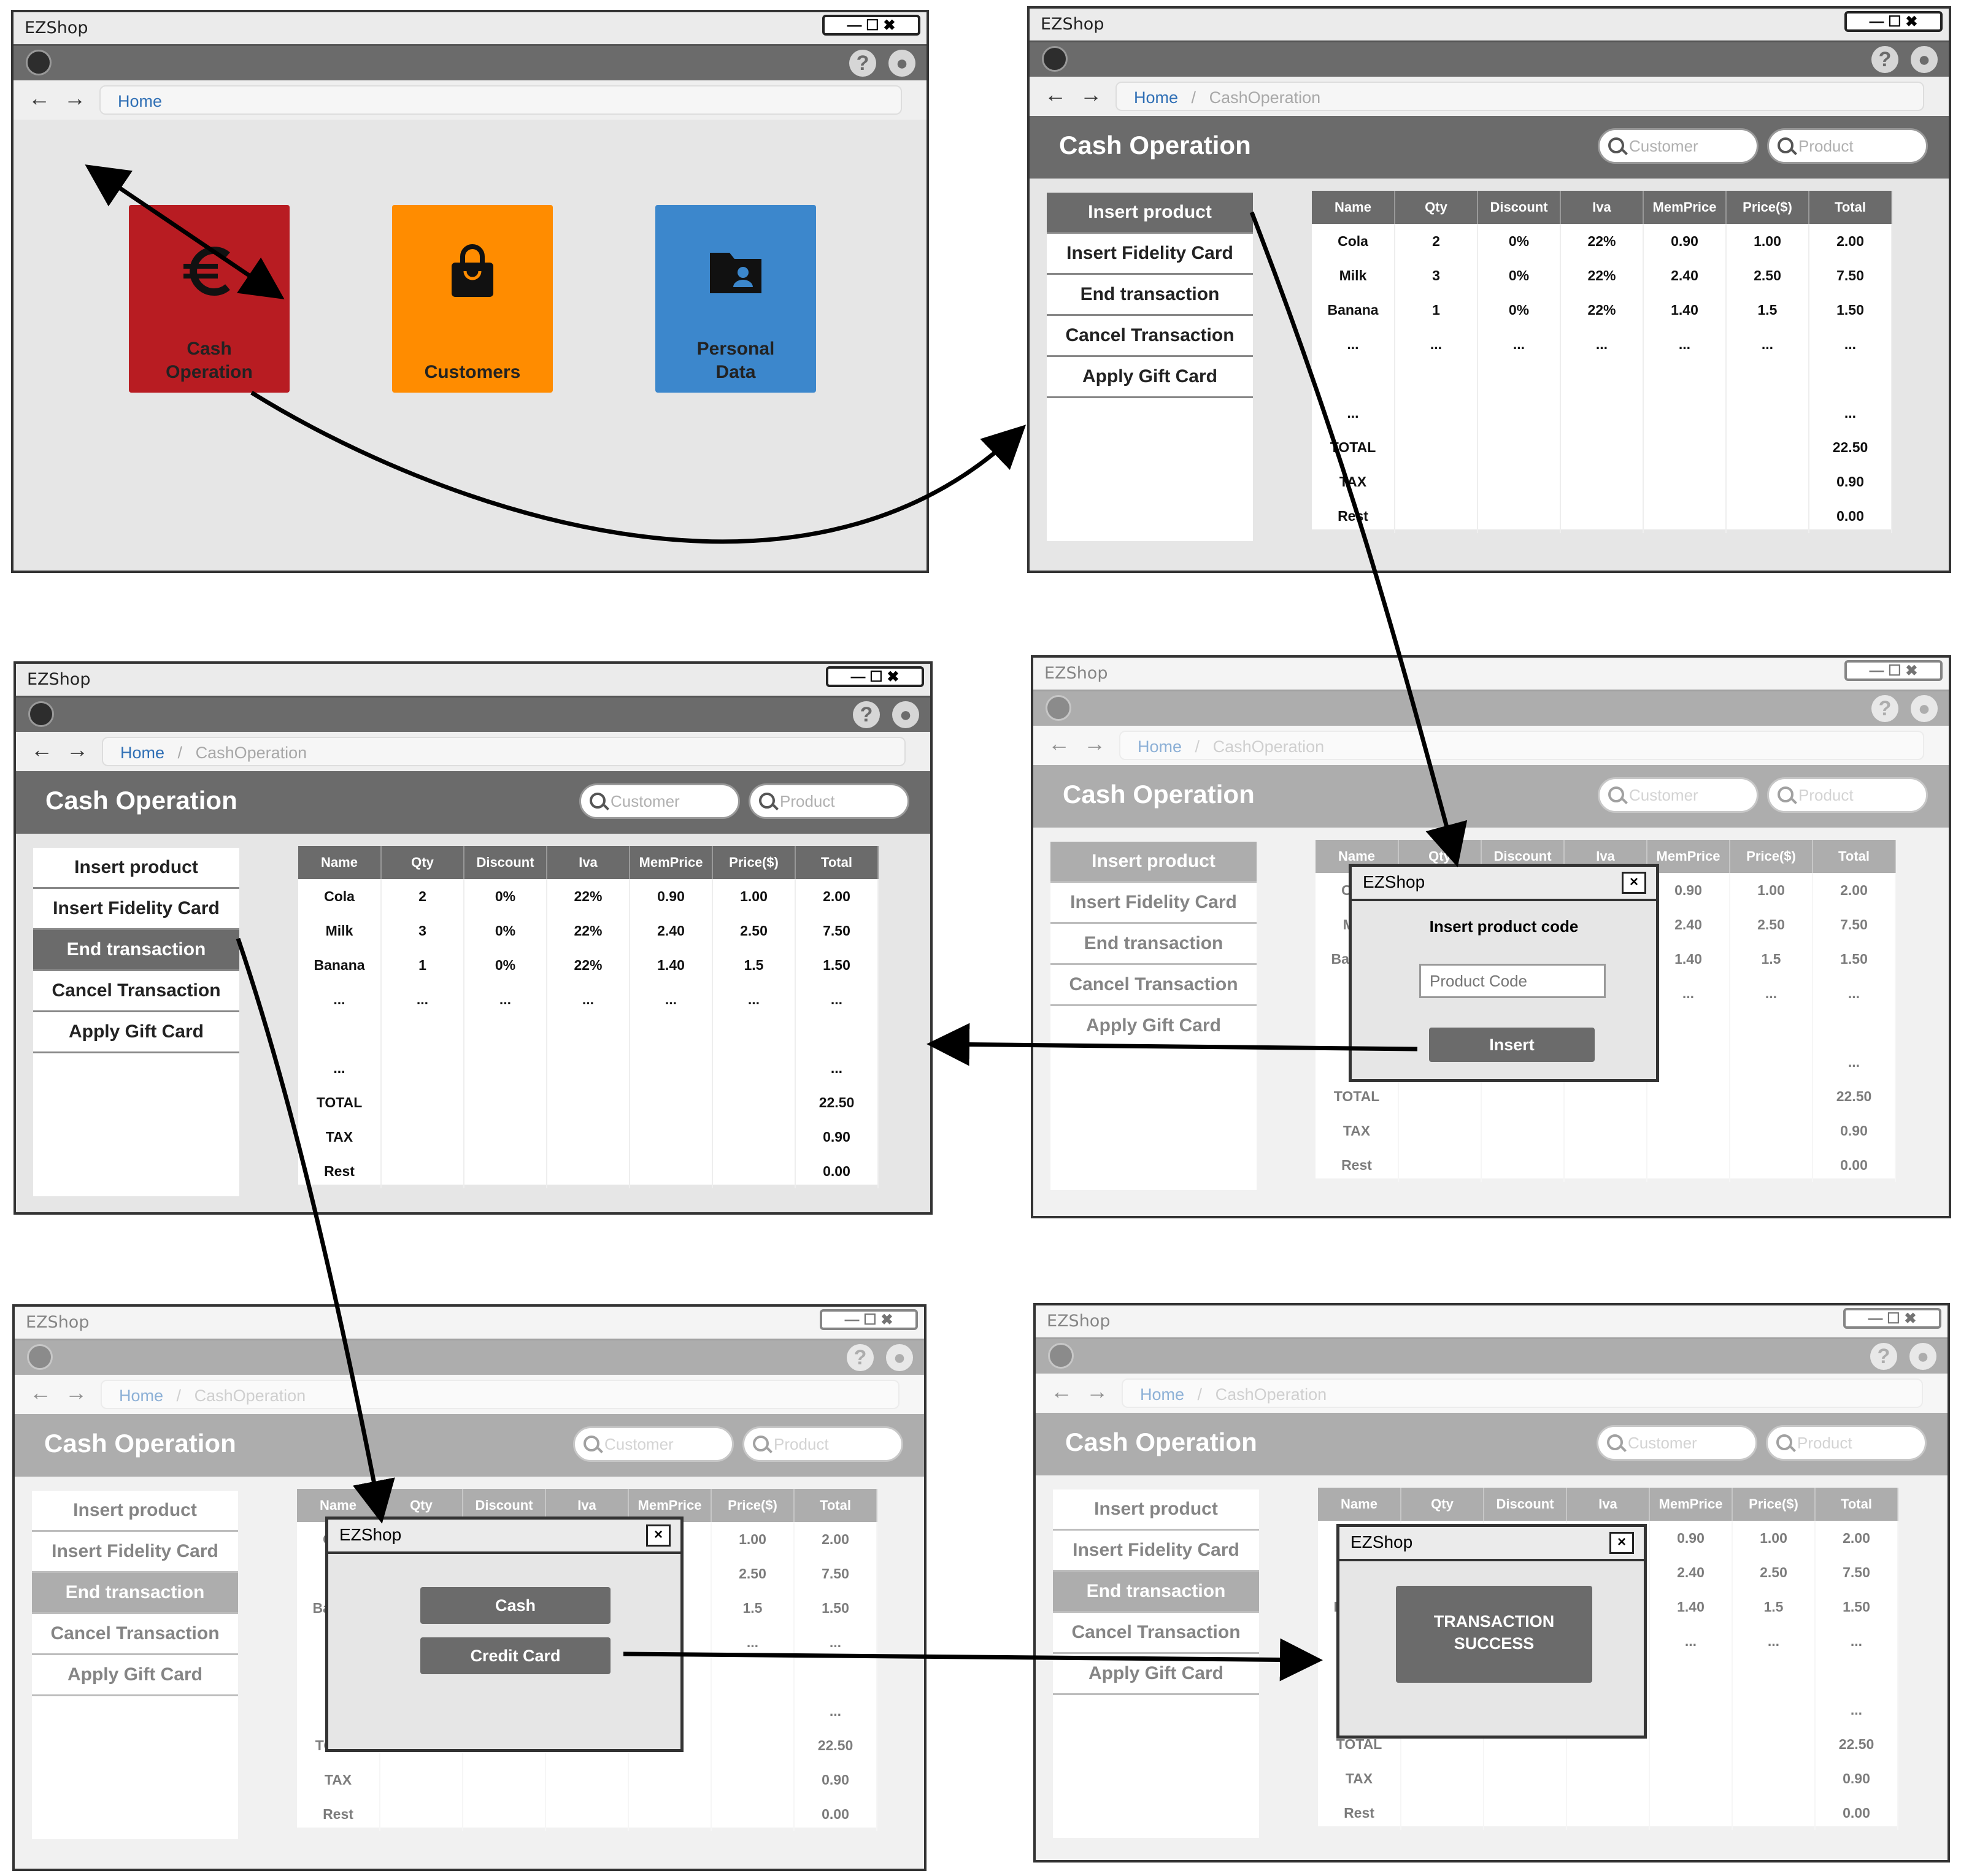  Describe the element at coordinates (315, 1231) in the screenshot. I see `arrow-end-to-payment` at that location.